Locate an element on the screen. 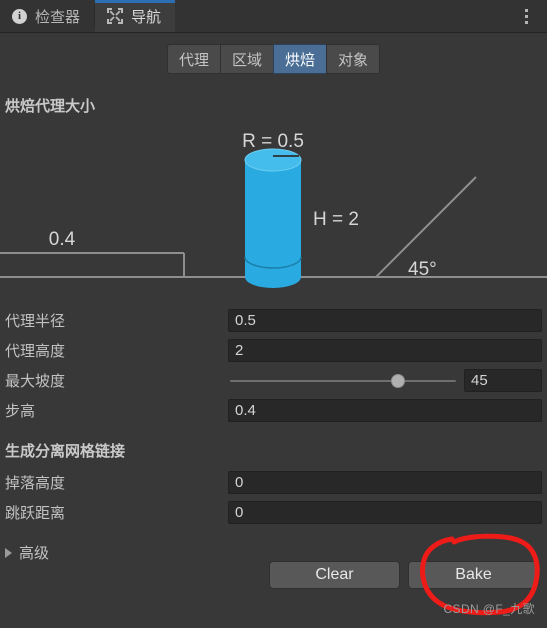 The image size is (547, 628). advanced-foldout: 高级 is located at coordinates (27, 552).